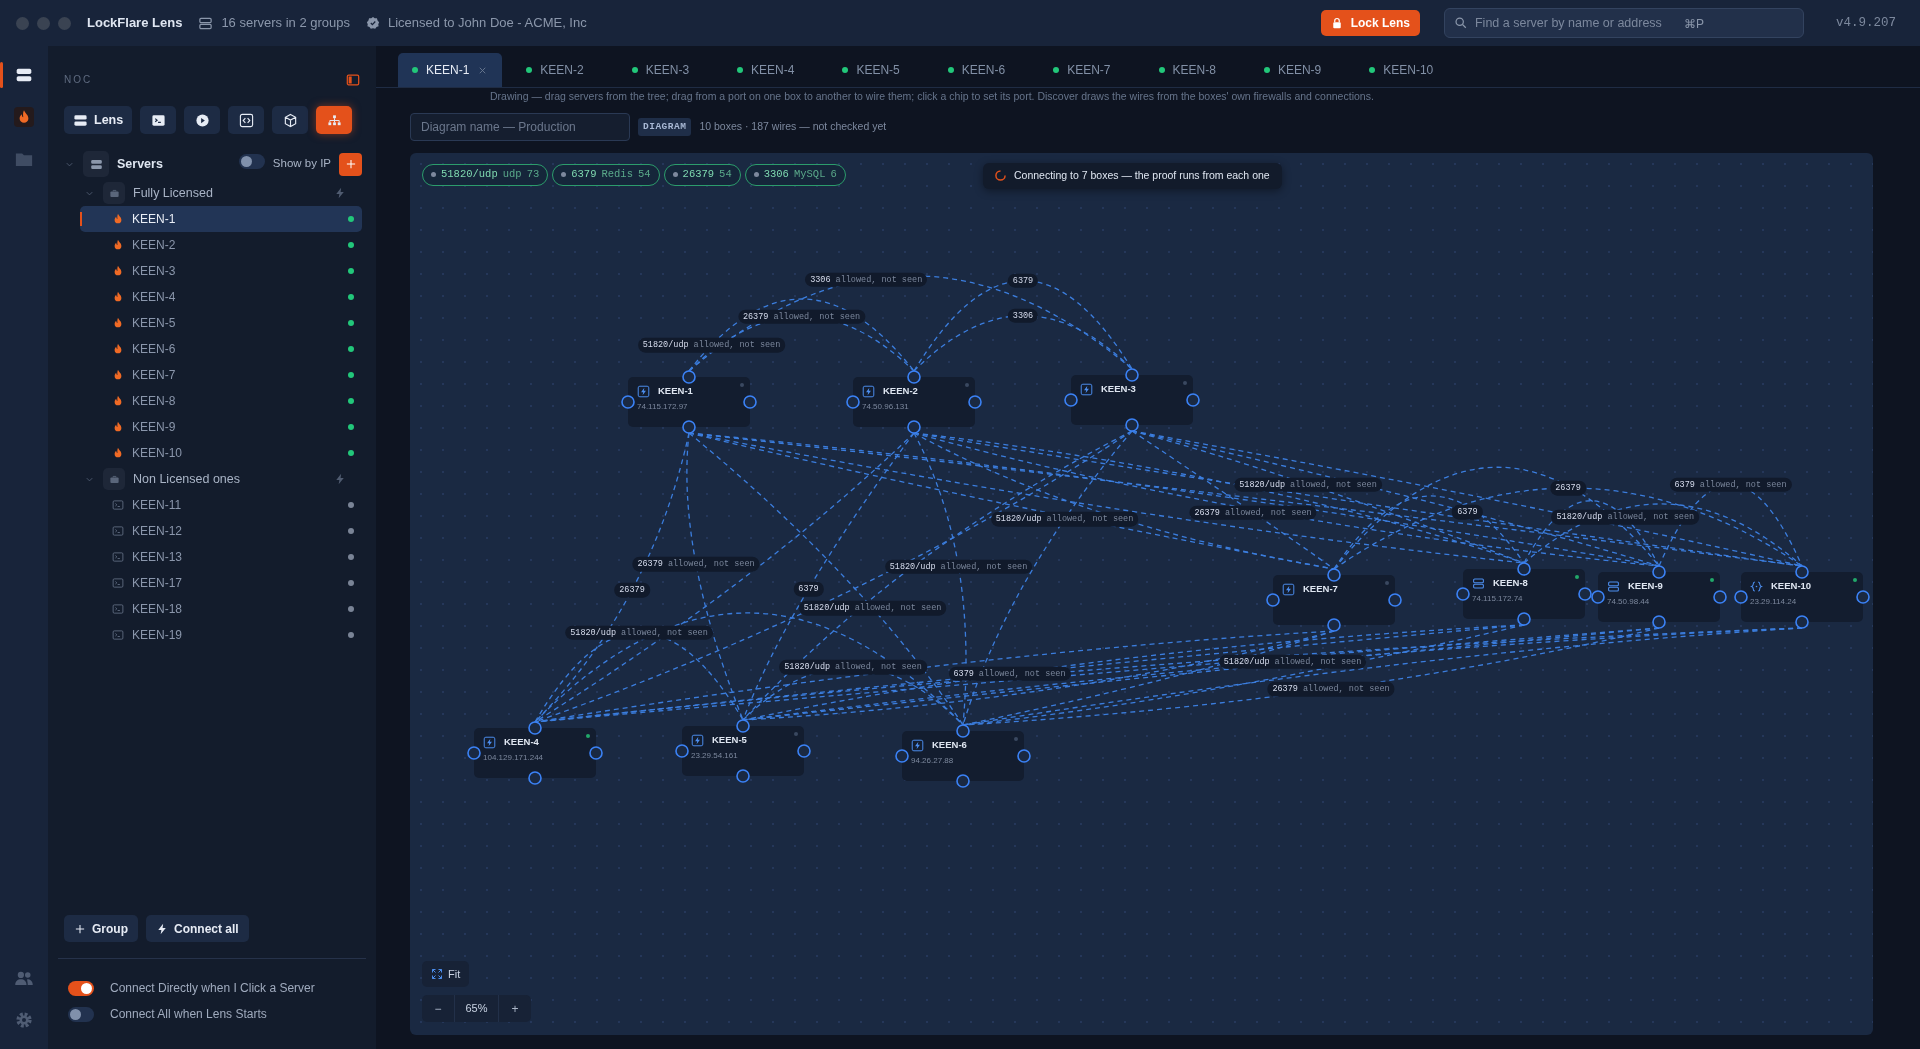 This screenshot has width=1920, height=1049. I want to click on server-item: KEEN-10, so click(221, 453).